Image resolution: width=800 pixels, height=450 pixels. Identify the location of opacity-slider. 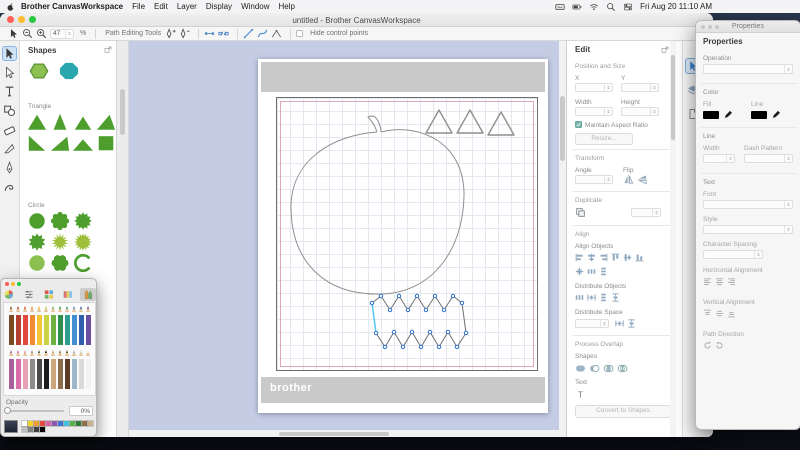
(35, 411).